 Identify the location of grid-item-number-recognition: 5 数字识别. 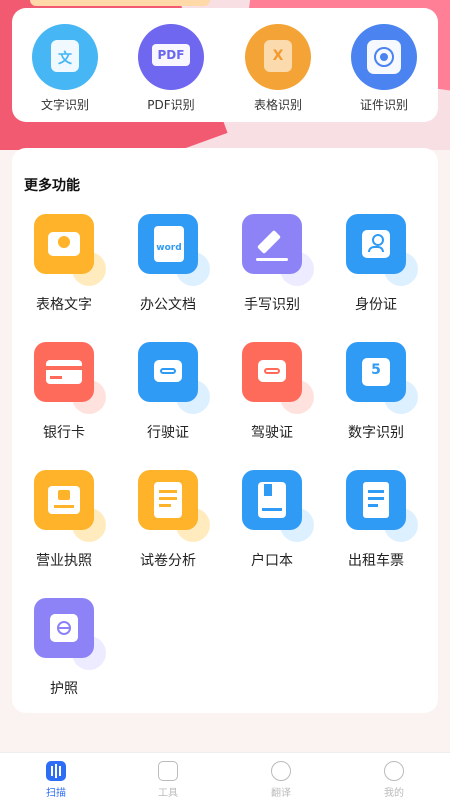
(376, 392).